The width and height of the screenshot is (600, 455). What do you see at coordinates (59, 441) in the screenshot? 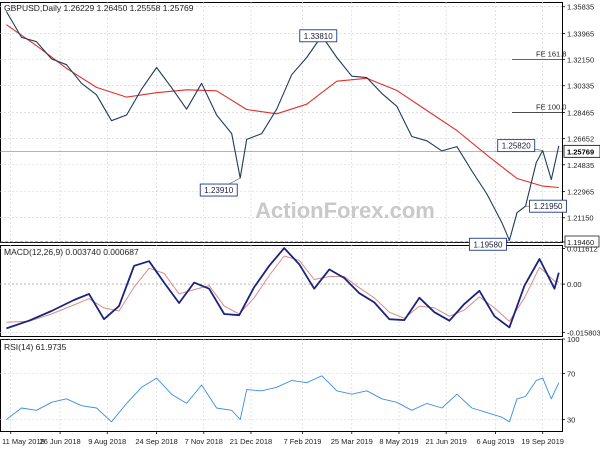
I see `x-tick-label: 26 Jun 2018` at bounding box center [59, 441].